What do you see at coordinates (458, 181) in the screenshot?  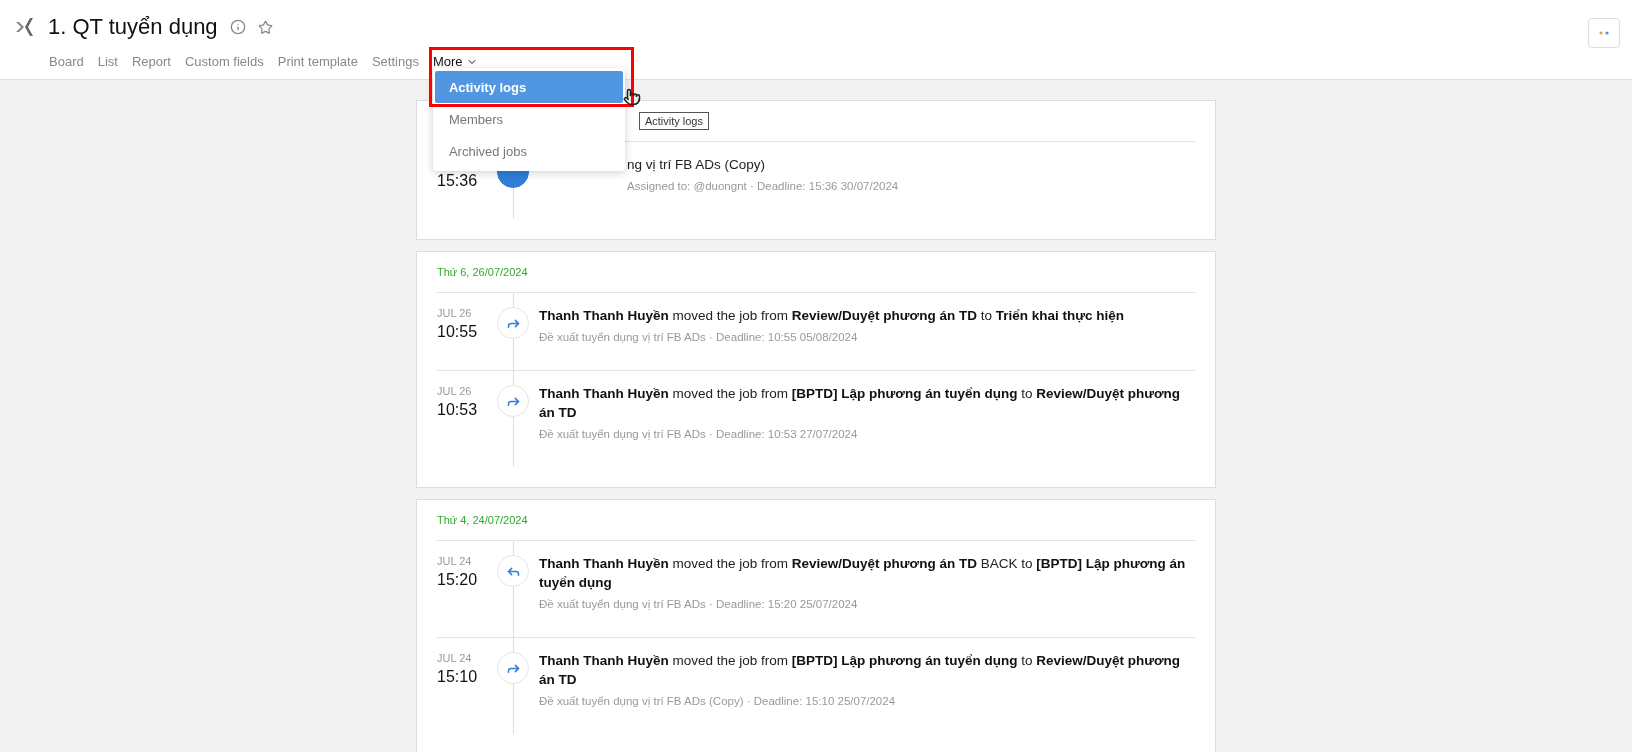 I see `entry-time: 15:36` at bounding box center [458, 181].